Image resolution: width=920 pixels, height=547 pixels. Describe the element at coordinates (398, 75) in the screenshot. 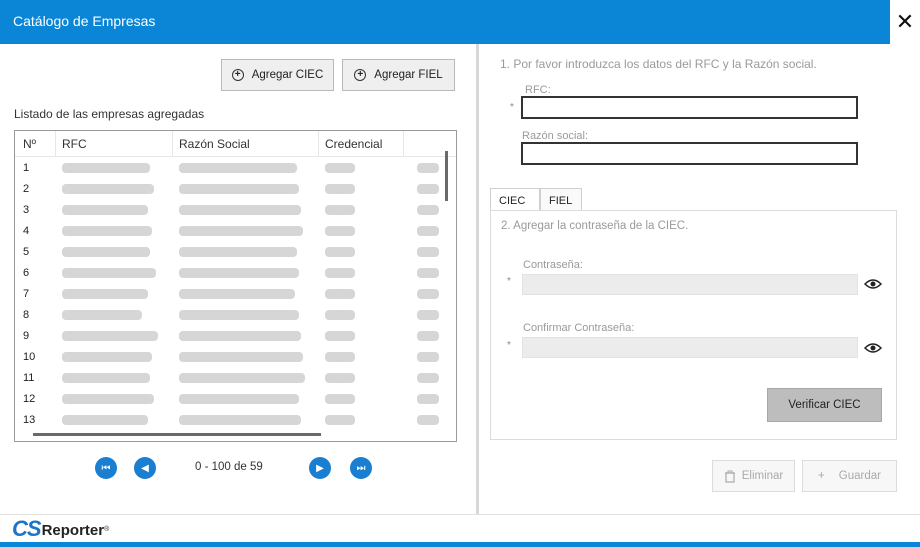

I see `add-fiel-button: + Agregar FIEL` at that location.